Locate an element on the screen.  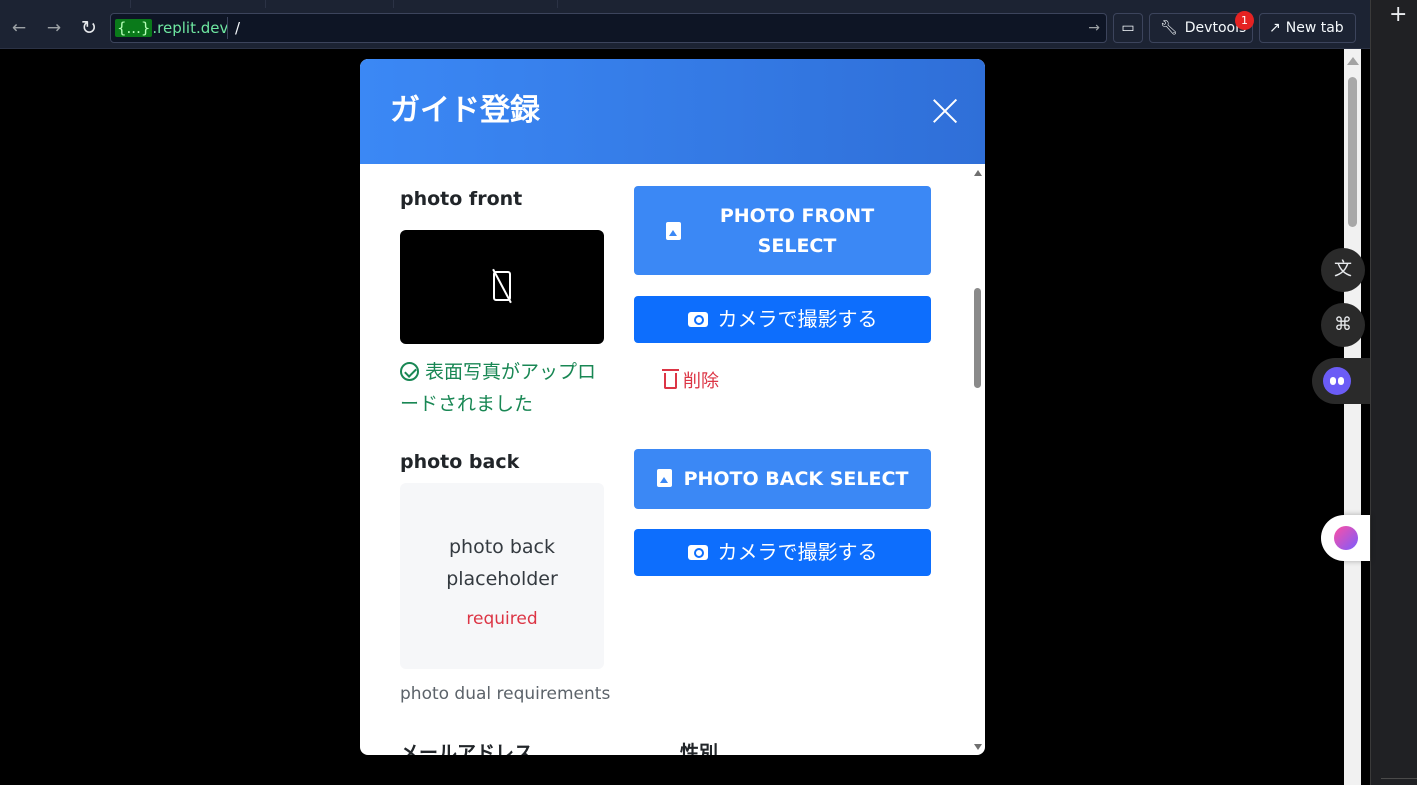
url-host: {...} .replit.dev is located at coordinates (171, 28).